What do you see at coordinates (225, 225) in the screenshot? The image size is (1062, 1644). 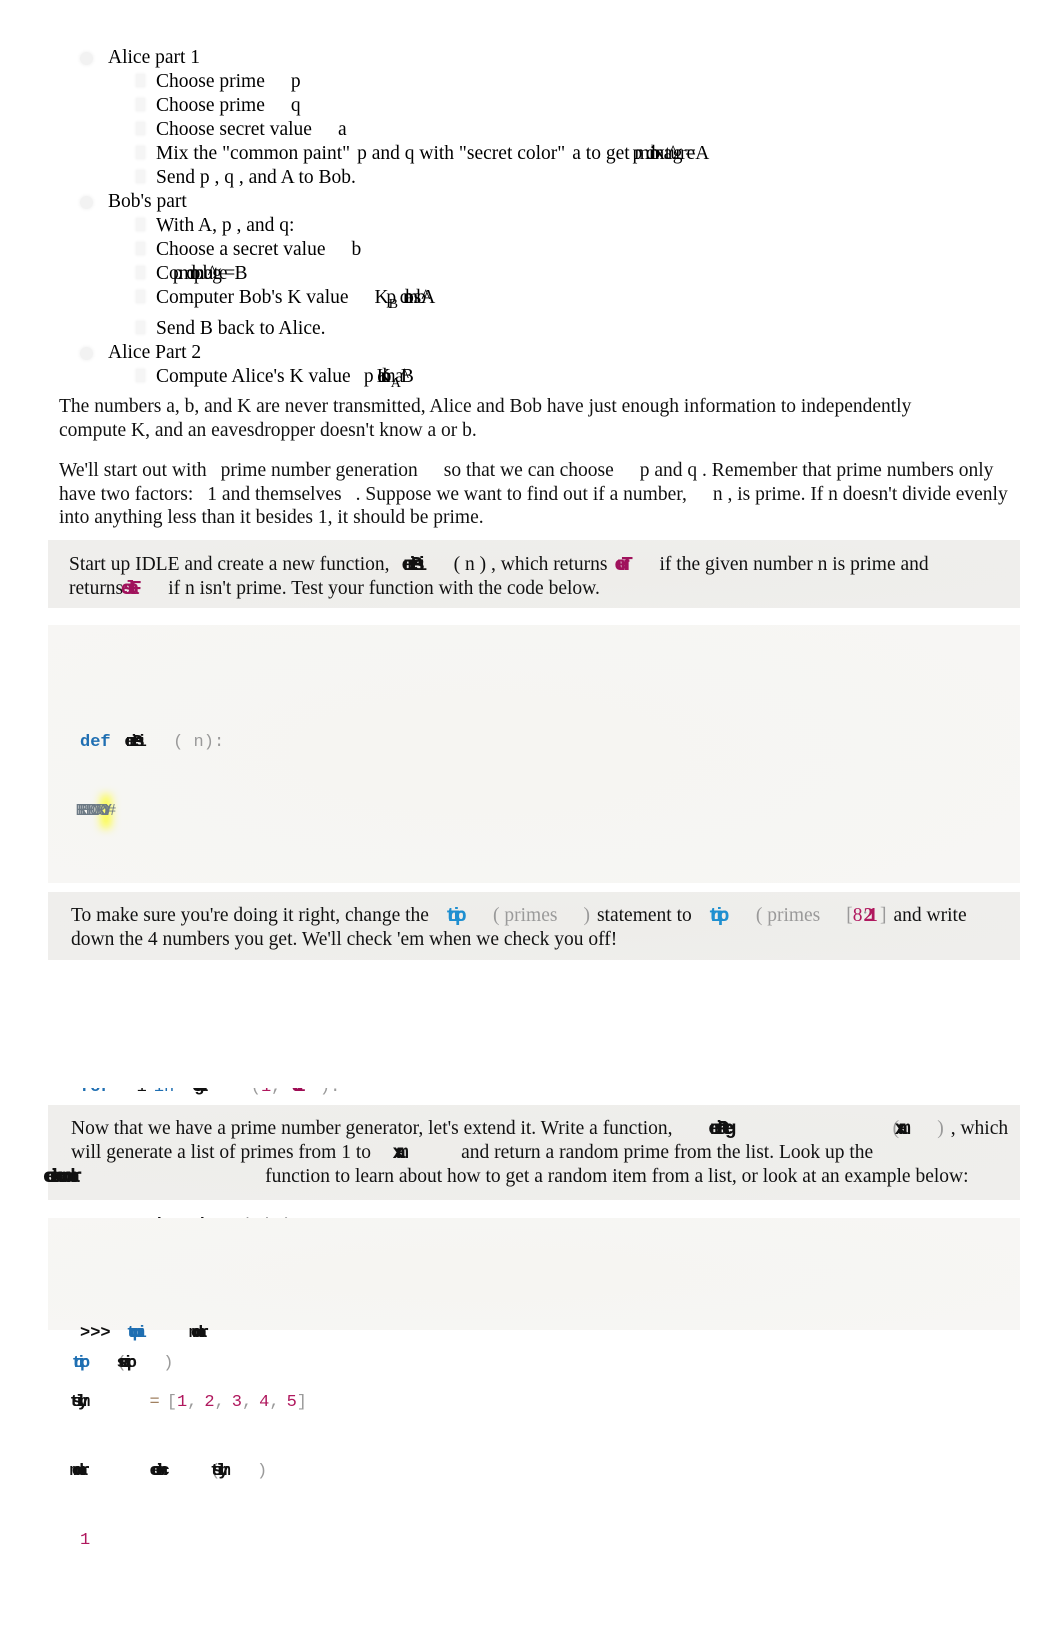 I see `list-item-label: With A, p , and q:` at bounding box center [225, 225].